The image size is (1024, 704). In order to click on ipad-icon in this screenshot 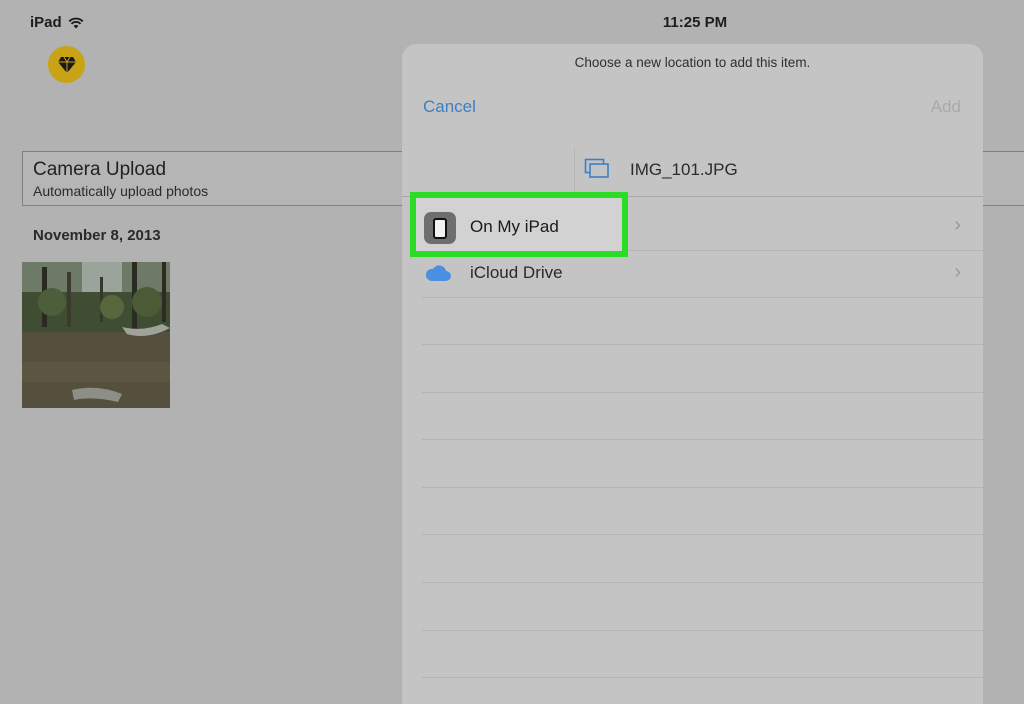, I will do `click(440, 228)`.